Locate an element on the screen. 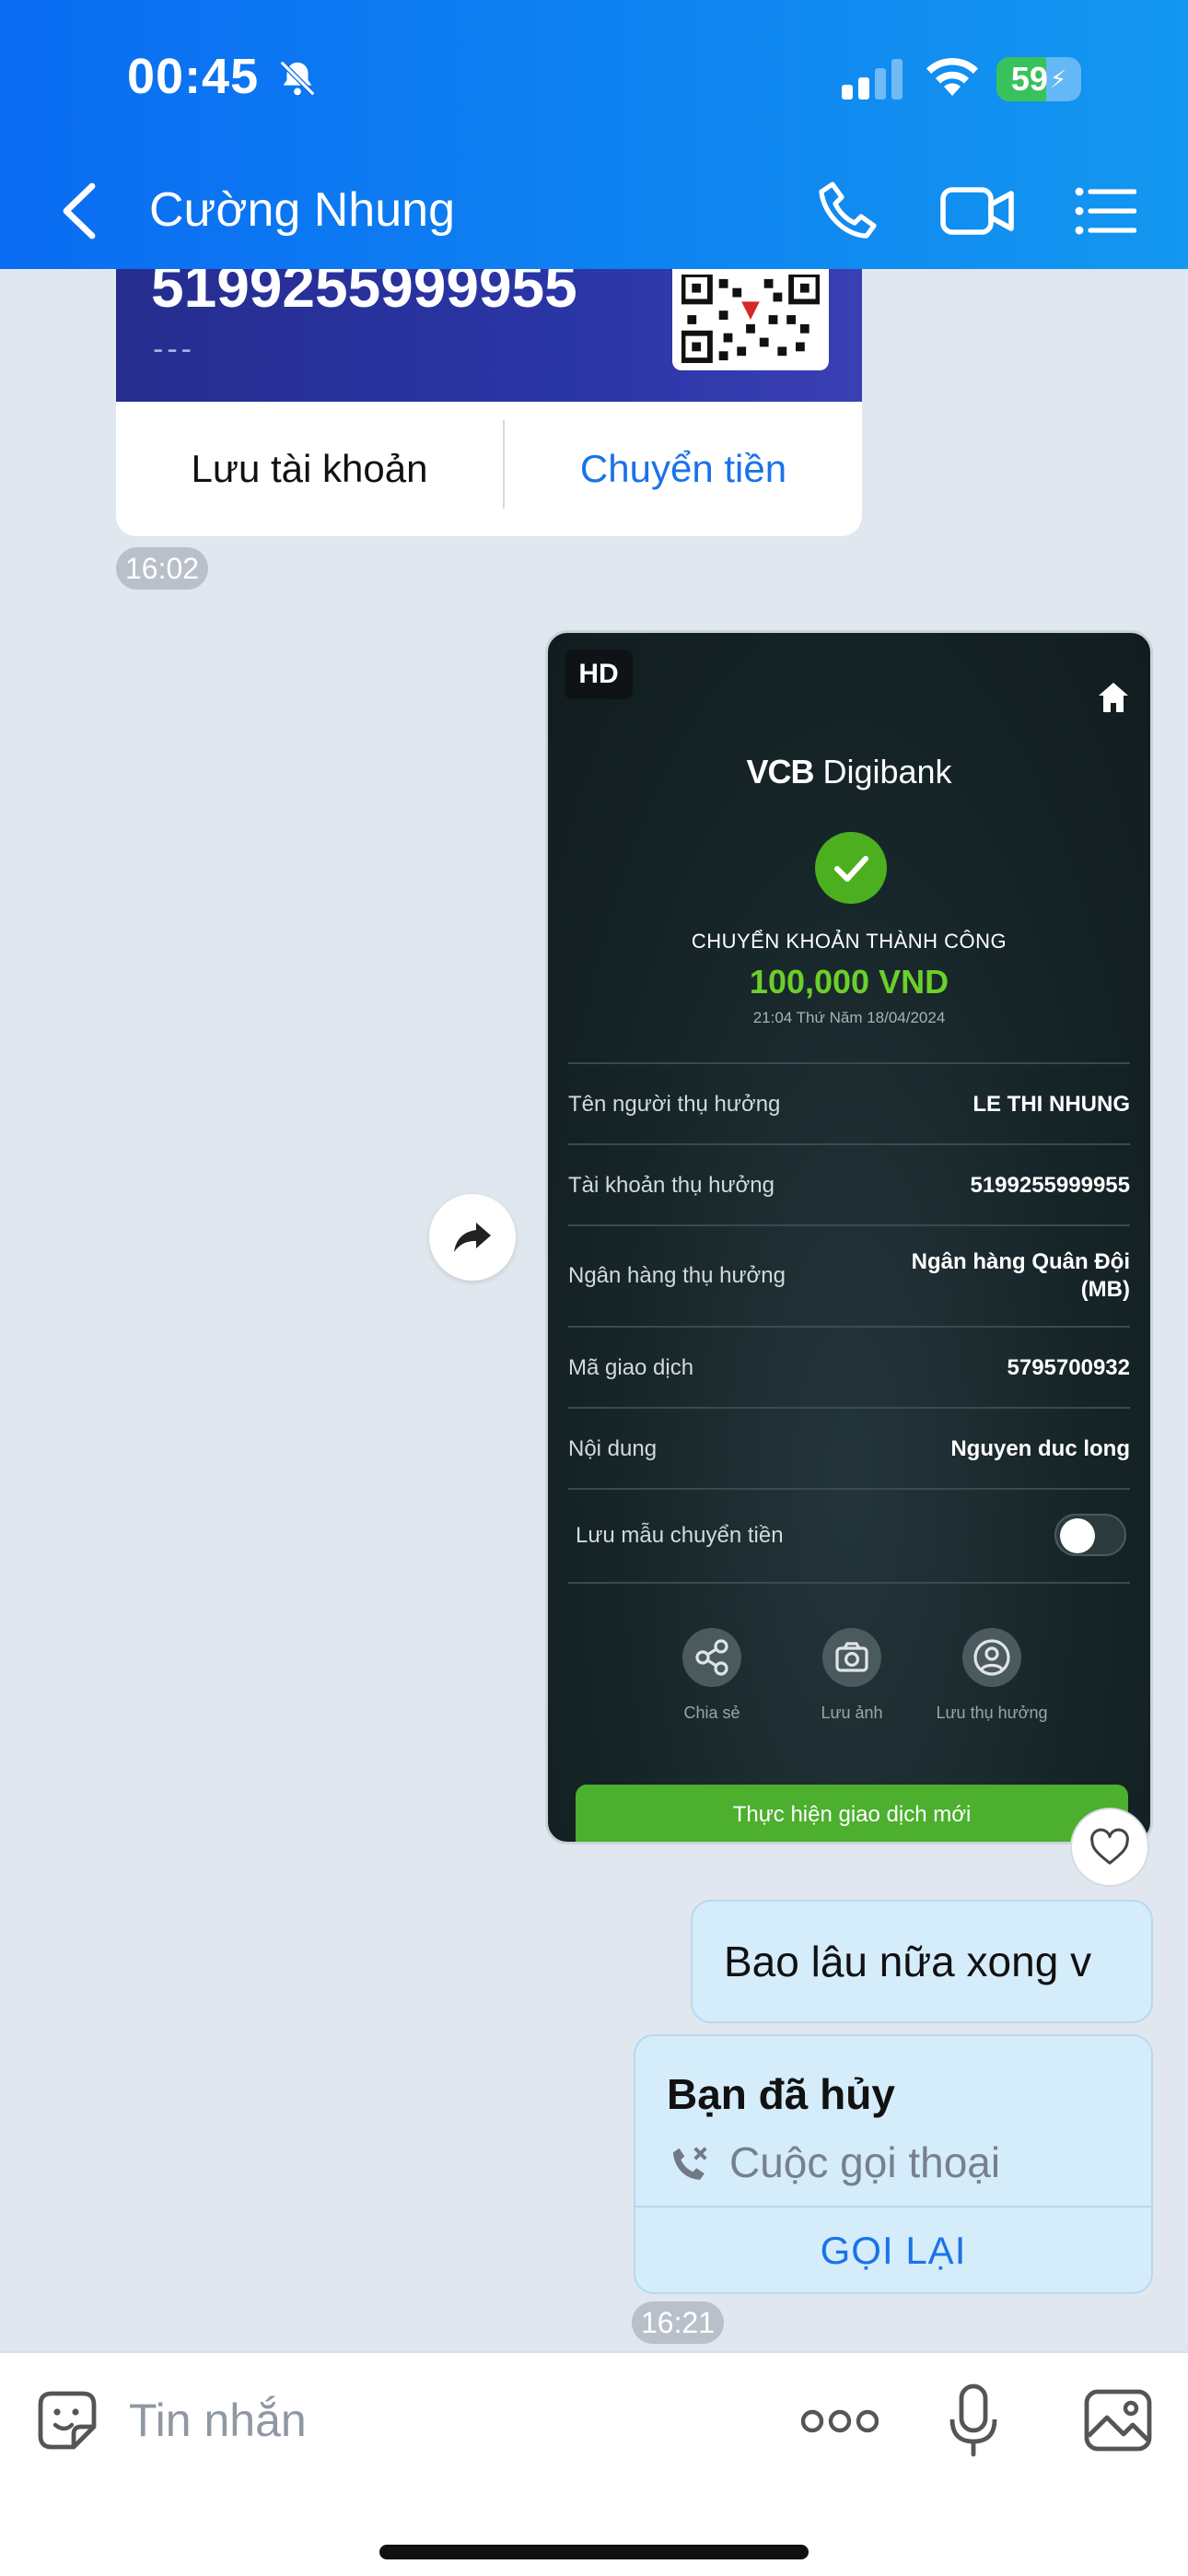  message-time: 16:21 is located at coordinates (678, 2322).